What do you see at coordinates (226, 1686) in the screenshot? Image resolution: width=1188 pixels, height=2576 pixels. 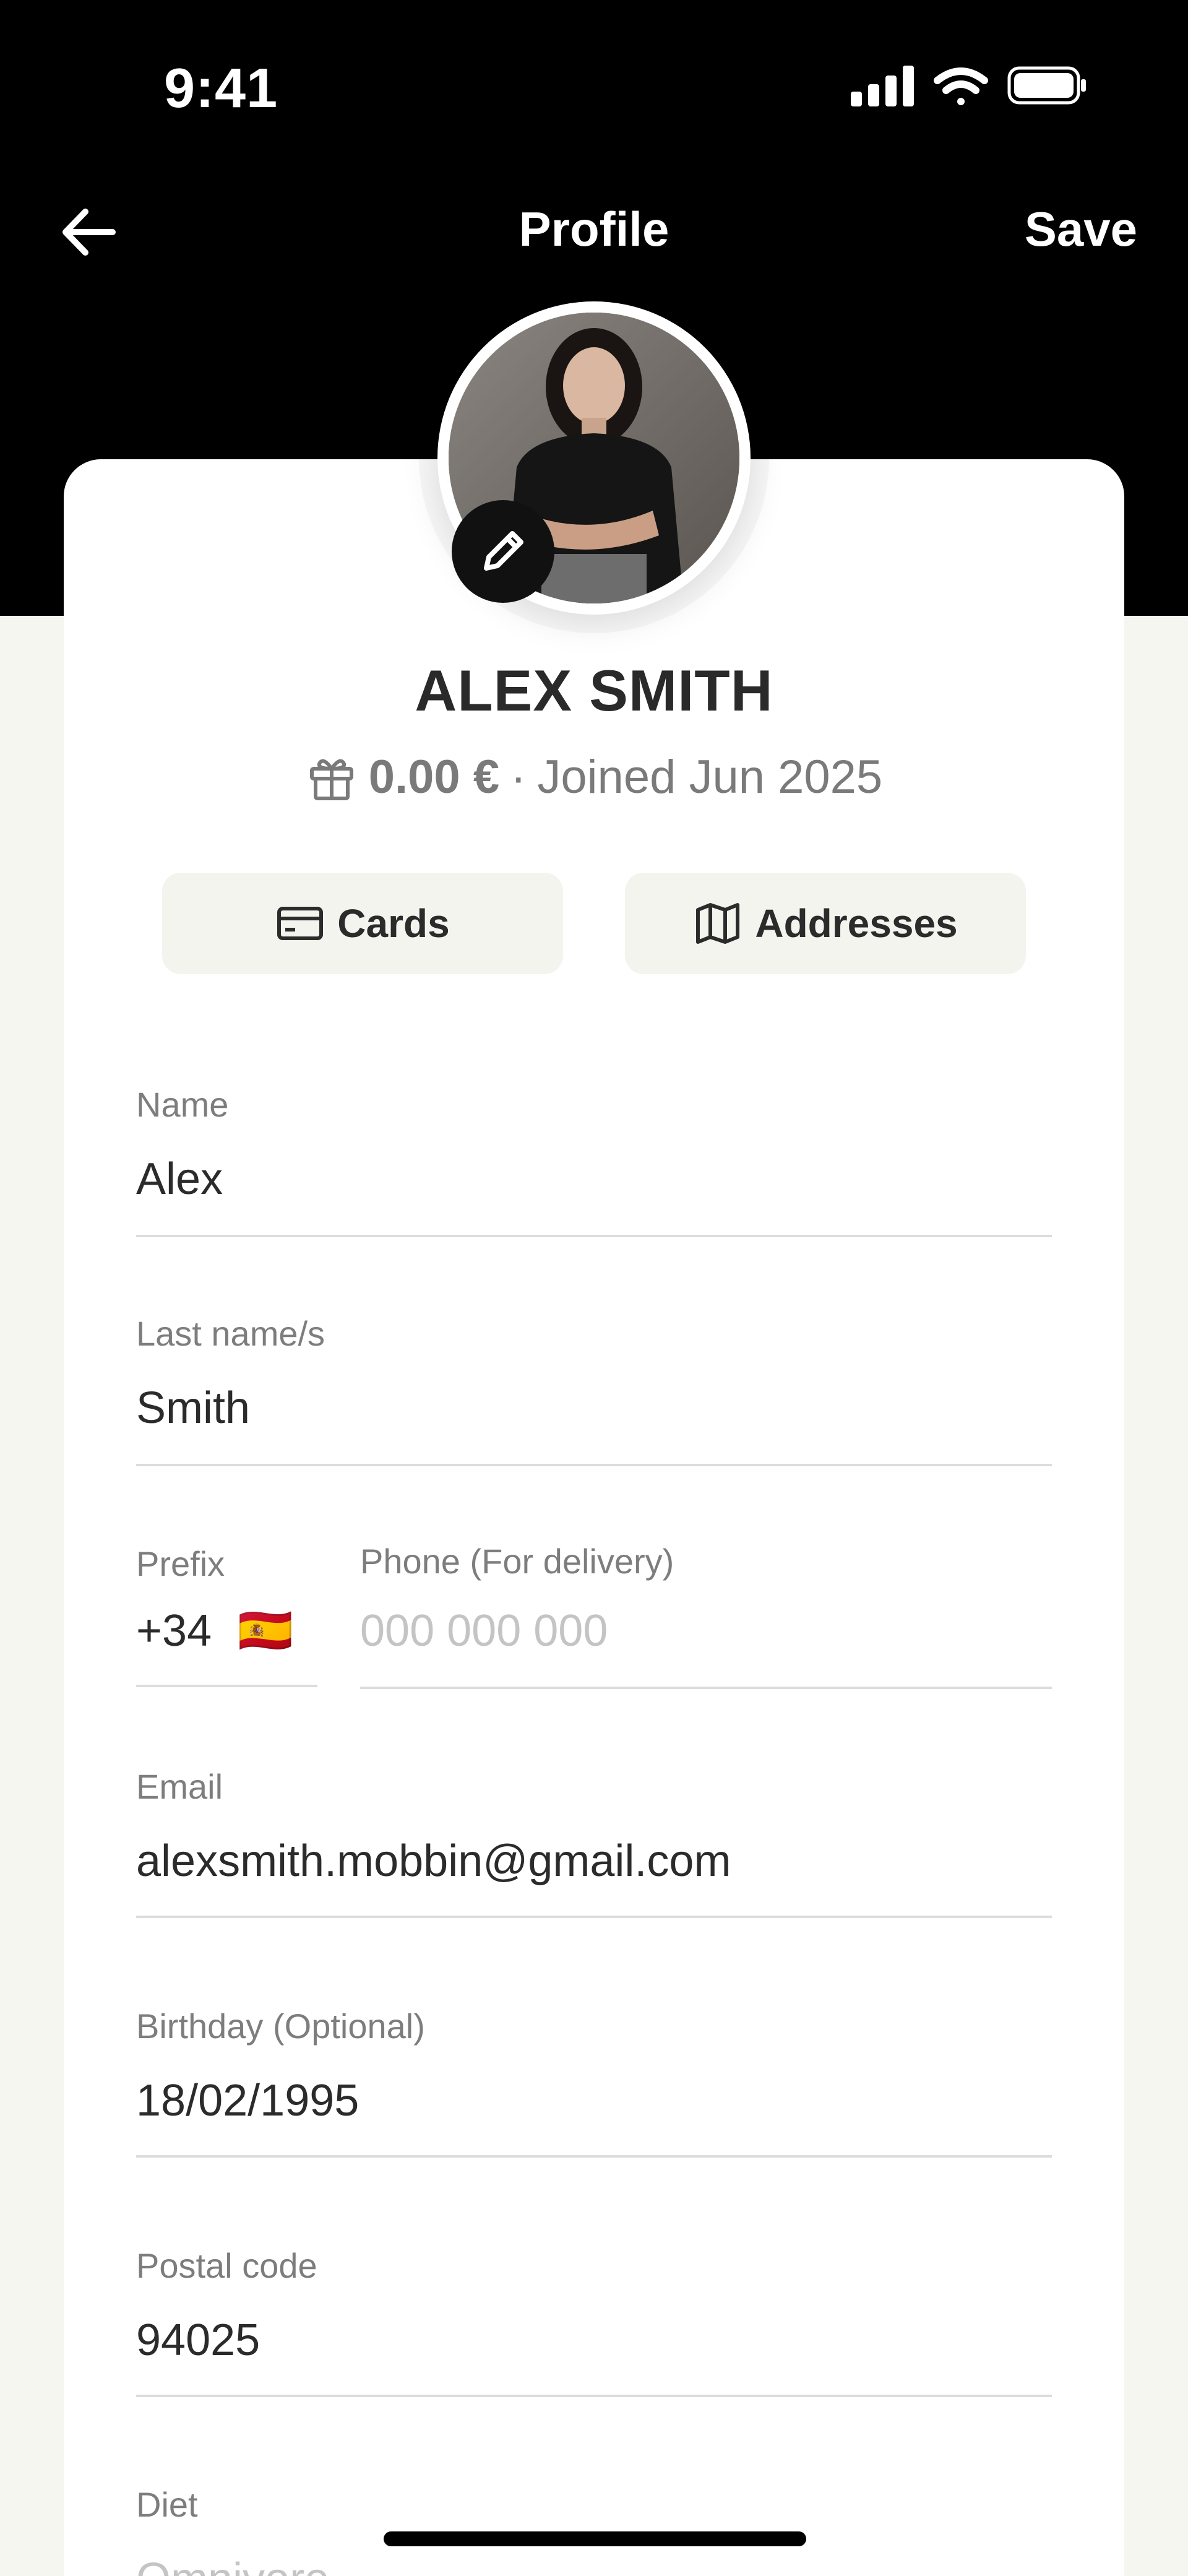 I see `prefix-underline` at bounding box center [226, 1686].